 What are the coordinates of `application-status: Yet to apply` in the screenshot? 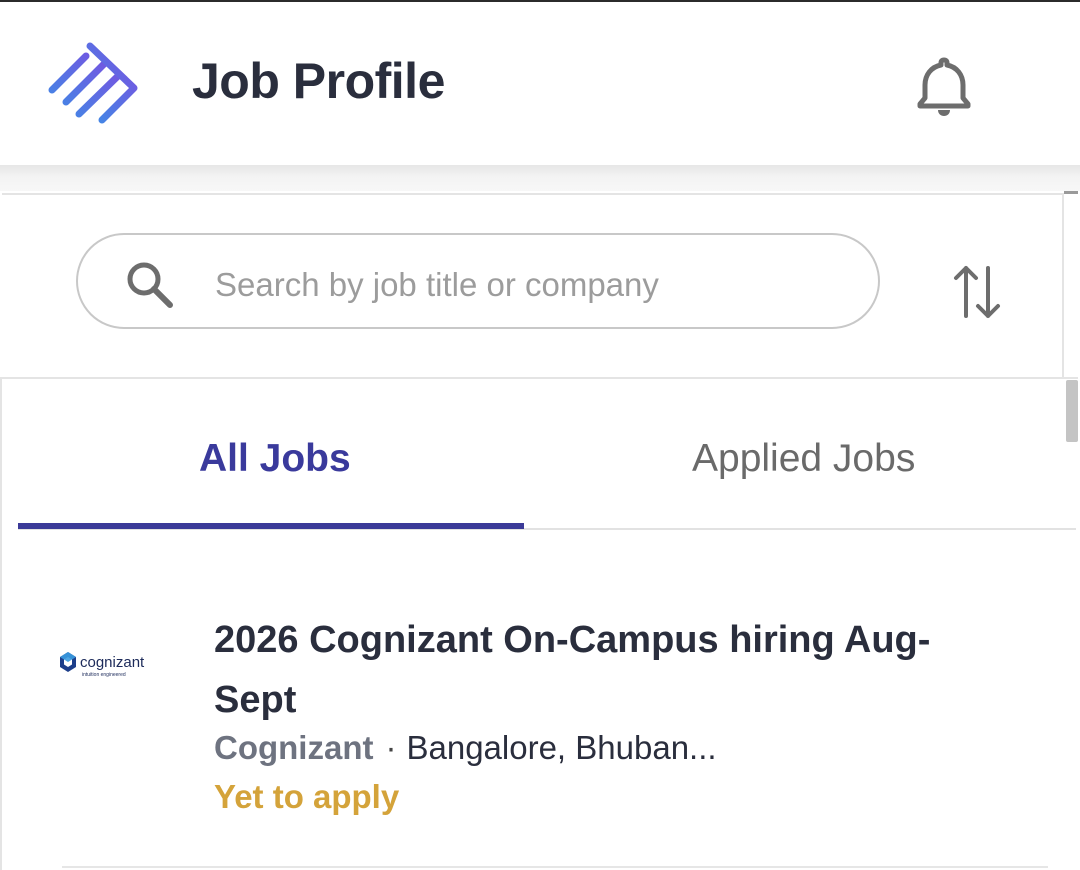 It's located at (307, 796).